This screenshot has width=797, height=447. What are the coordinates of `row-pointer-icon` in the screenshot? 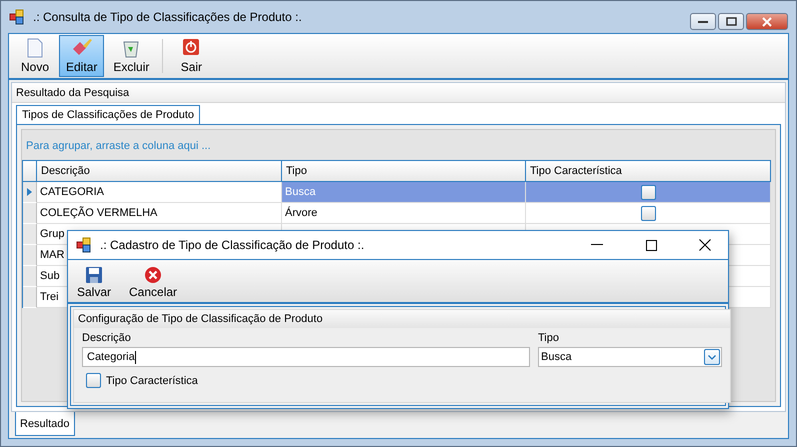 It's located at (29, 192).